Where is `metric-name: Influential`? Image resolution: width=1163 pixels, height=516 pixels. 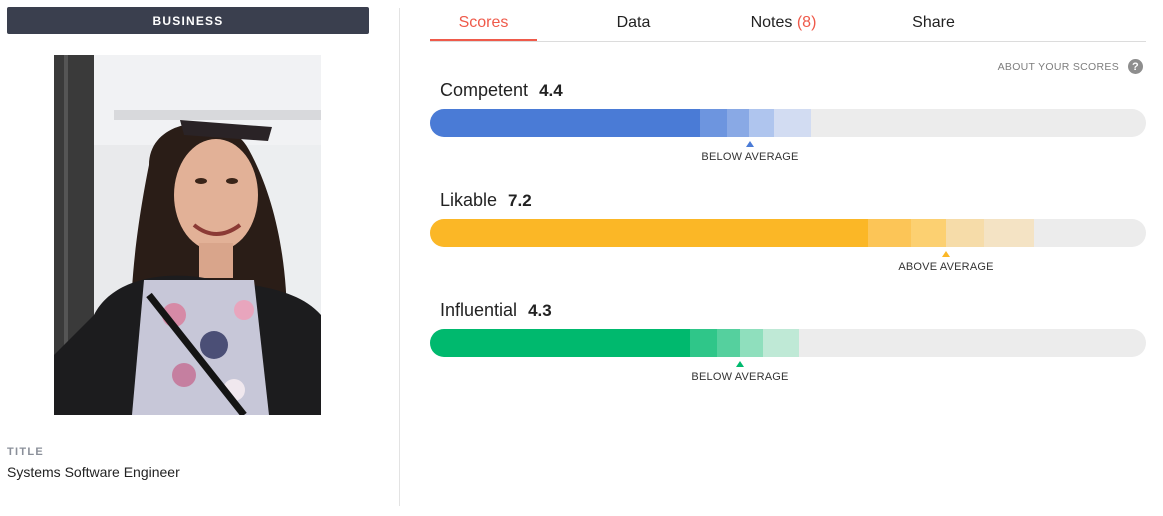
metric-name: Influential is located at coordinates (479, 310).